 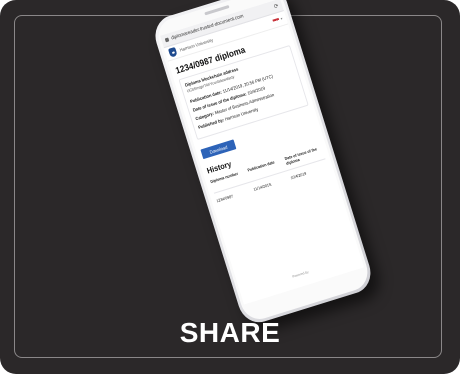 I want to click on shield-logo-icon, so click(x=173, y=52).